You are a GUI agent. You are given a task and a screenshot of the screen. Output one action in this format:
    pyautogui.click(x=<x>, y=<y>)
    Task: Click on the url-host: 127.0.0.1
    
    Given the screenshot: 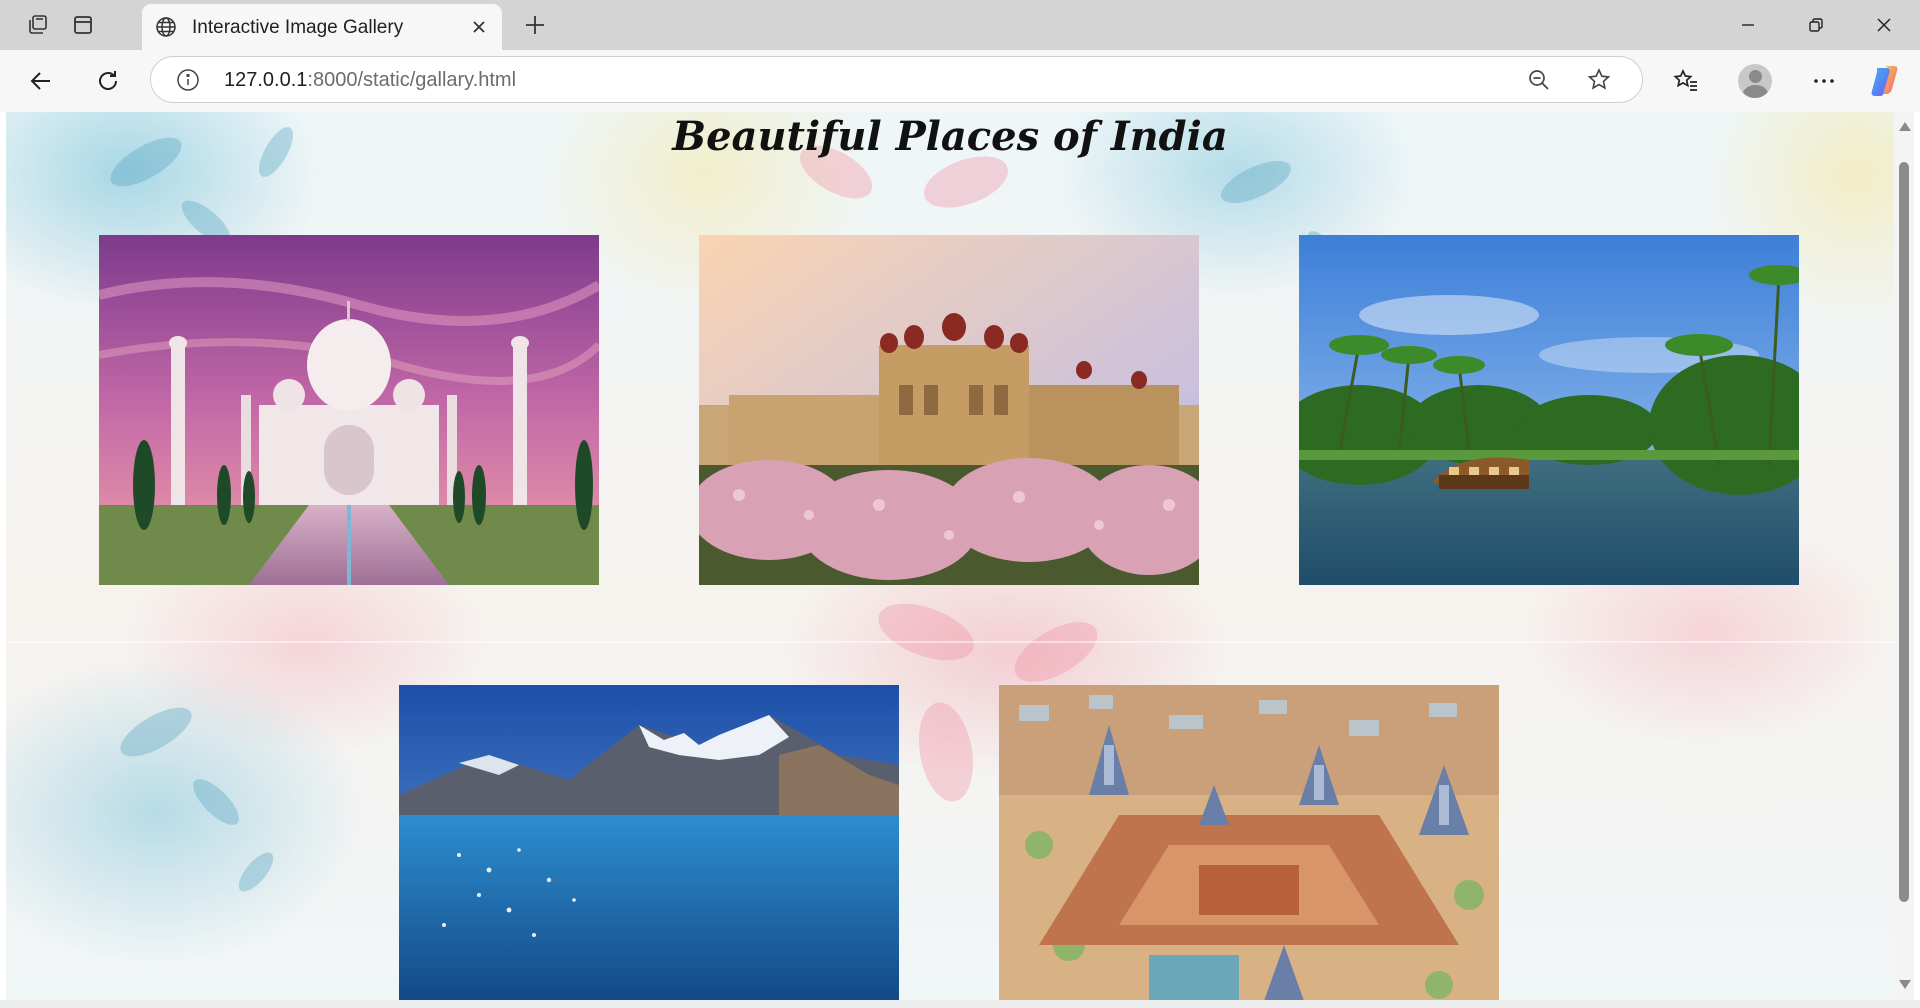 What is the action you would take?
    pyautogui.click(x=266, y=80)
    